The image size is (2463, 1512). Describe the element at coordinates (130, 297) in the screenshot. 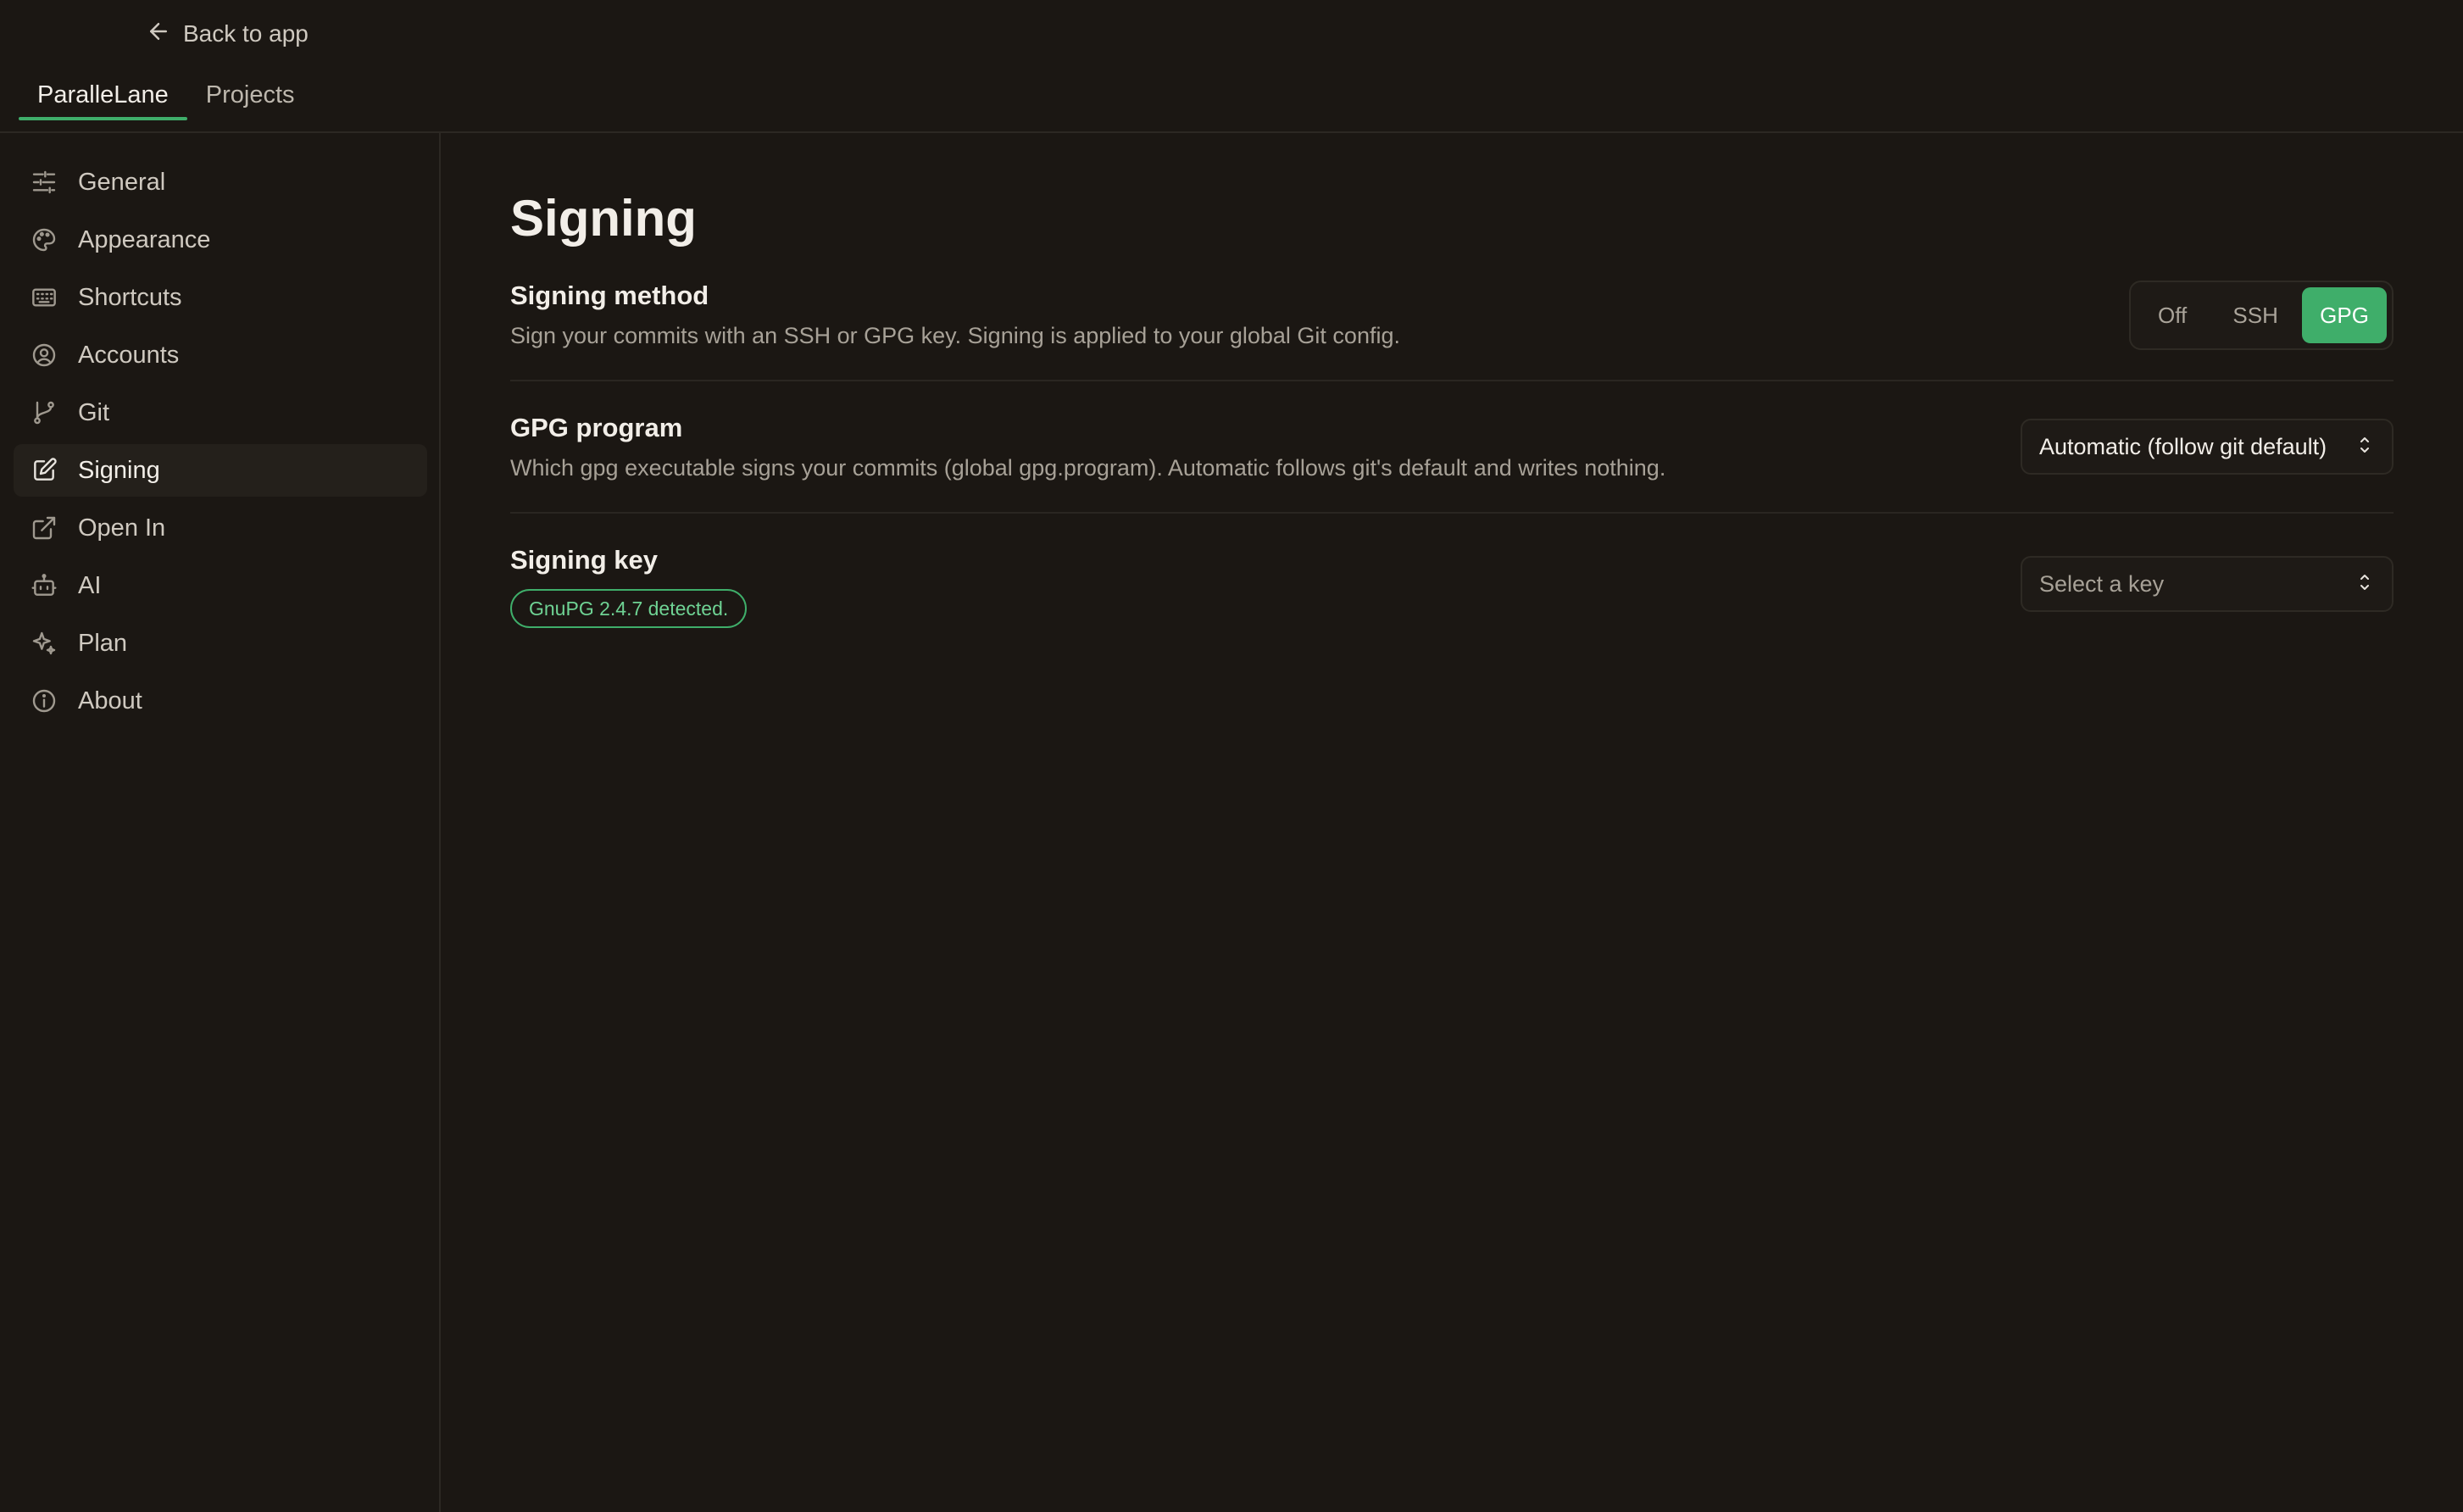

I see `sidebar-item-label: Shortcuts` at that location.